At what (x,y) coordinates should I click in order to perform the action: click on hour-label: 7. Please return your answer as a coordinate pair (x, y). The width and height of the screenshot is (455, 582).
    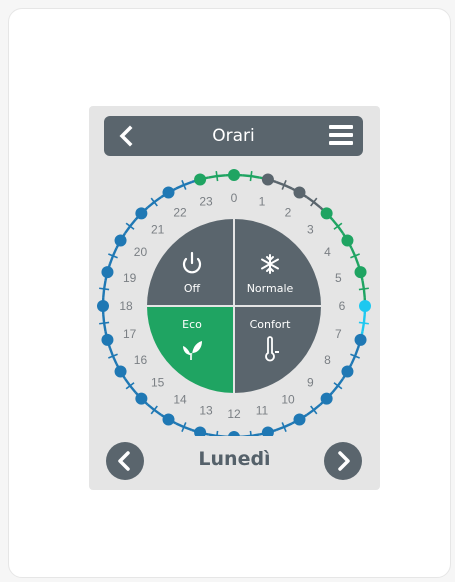
    Looking at the image, I should click on (338, 334).